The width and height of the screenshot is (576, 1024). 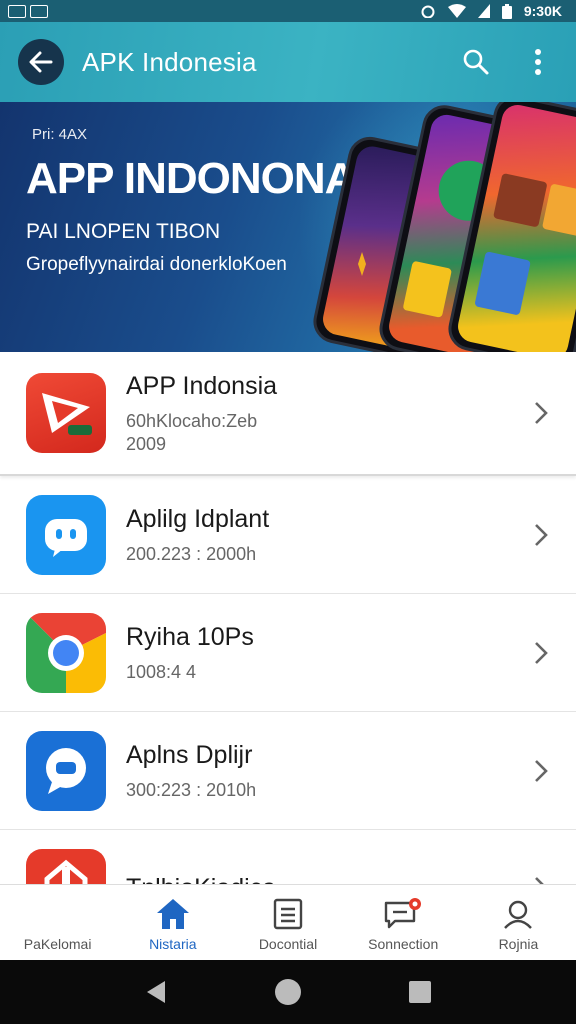 What do you see at coordinates (288, 771) in the screenshot?
I see `list-item: Aplns Dplijr 300:223 : 2010h` at bounding box center [288, 771].